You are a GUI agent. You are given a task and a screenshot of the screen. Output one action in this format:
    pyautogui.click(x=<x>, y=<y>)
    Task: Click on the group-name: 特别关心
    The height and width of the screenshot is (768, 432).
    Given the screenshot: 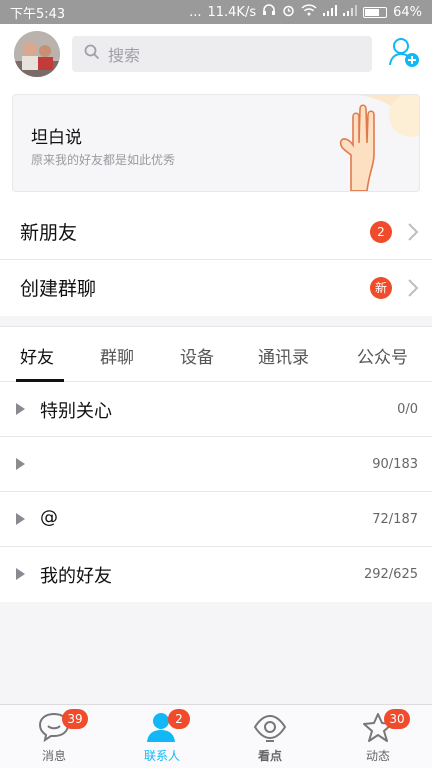 What is the action you would take?
    pyautogui.click(x=76, y=411)
    